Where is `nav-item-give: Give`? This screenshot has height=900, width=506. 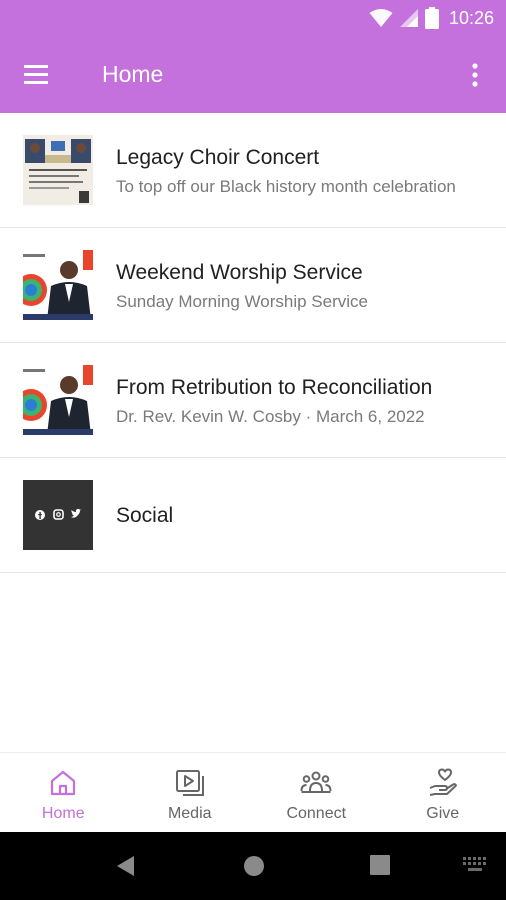
nav-item-give: Give is located at coordinates (443, 793).